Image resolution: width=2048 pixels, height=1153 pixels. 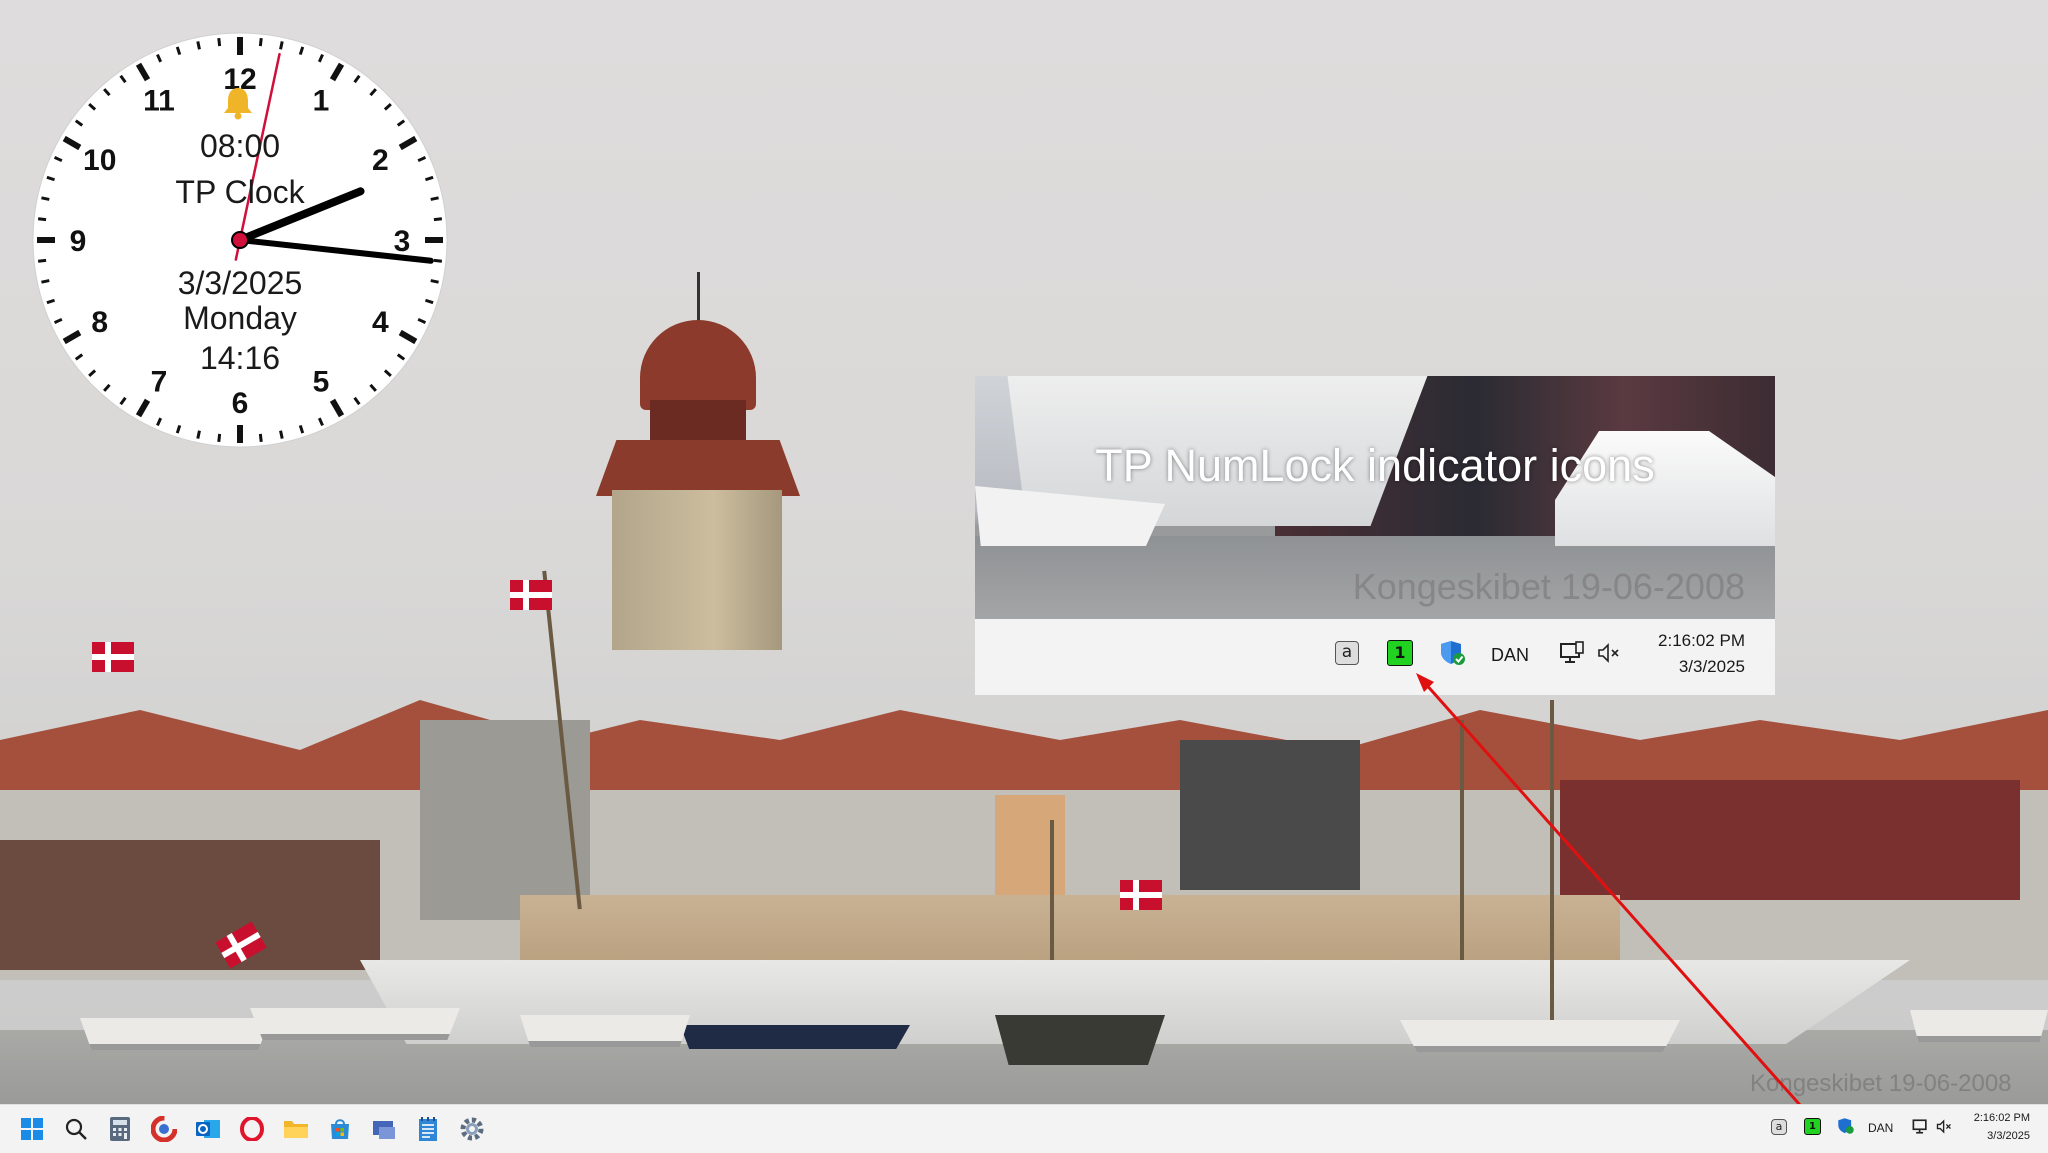 I want to click on bell-icon, so click(x=238, y=103).